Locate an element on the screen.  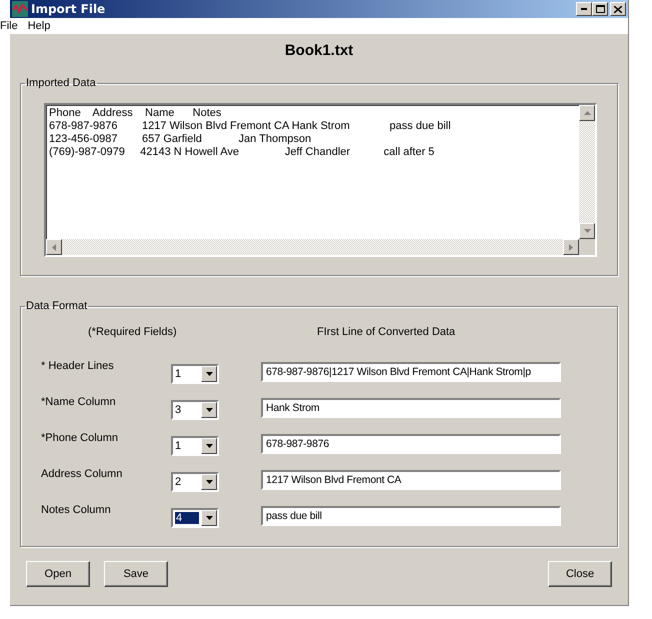
minimize-icon is located at coordinates (584, 9).